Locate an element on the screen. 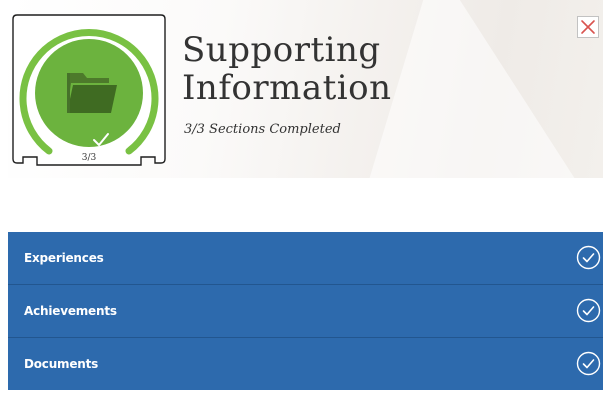 This screenshot has height=396, width=603. badge-graphic is located at coordinates (89, 90).